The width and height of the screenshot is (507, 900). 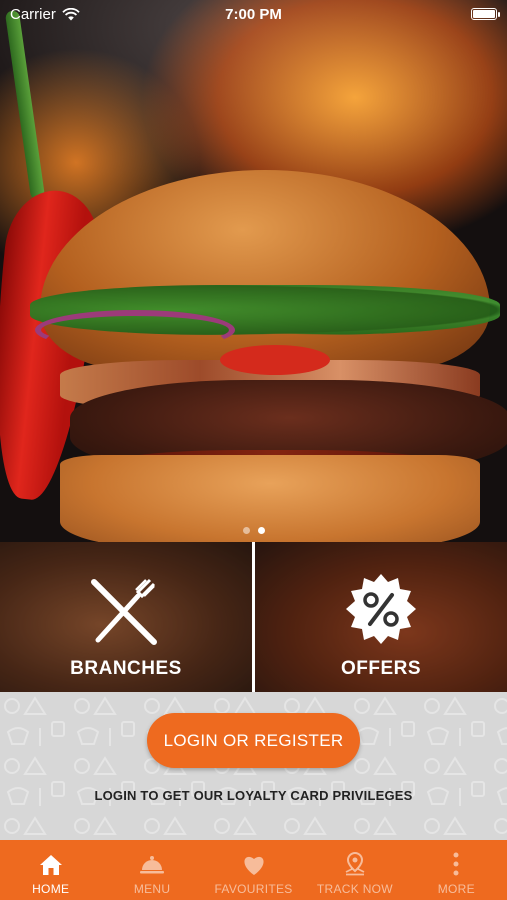 I want to click on wifi-icon, so click(x=71, y=13).